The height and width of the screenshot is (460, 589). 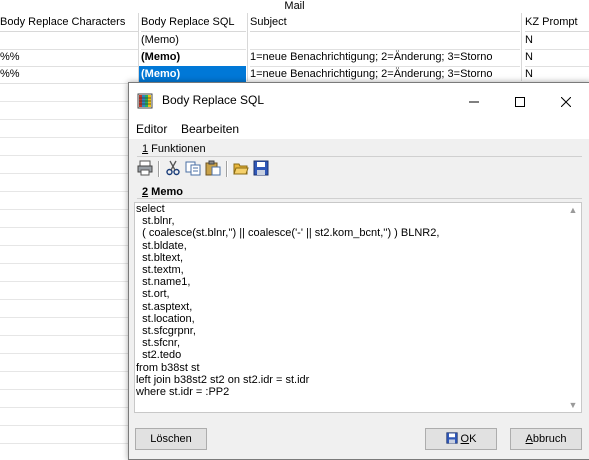 What do you see at coordinates (145, 168) in the screenshot?
I see `print-icon` at bounding box center [145, 168].